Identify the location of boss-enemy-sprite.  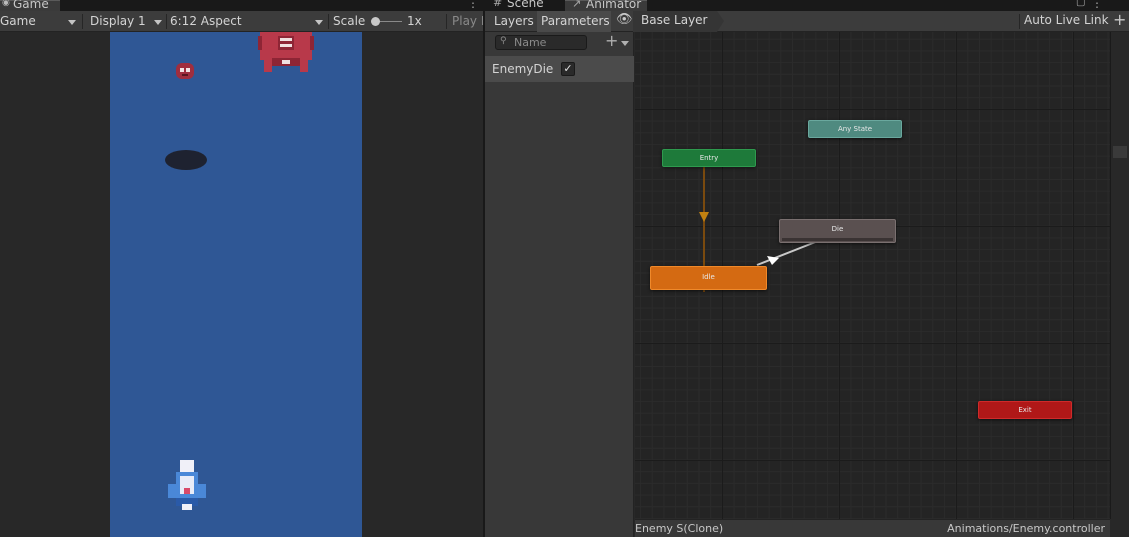
(286, 52).